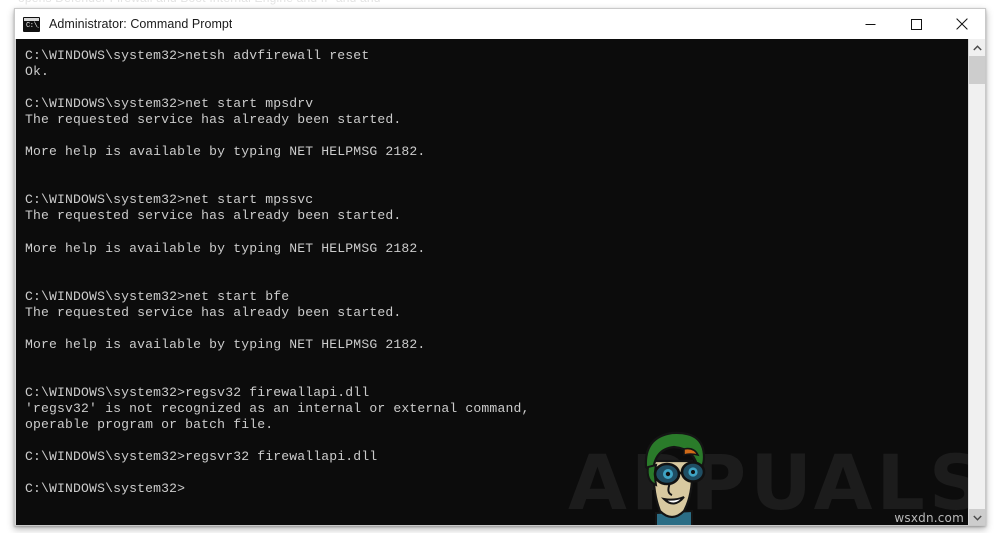 The height and width of the screenshot is (533, 1000). I want to click on window-controls, so click(916, 24).